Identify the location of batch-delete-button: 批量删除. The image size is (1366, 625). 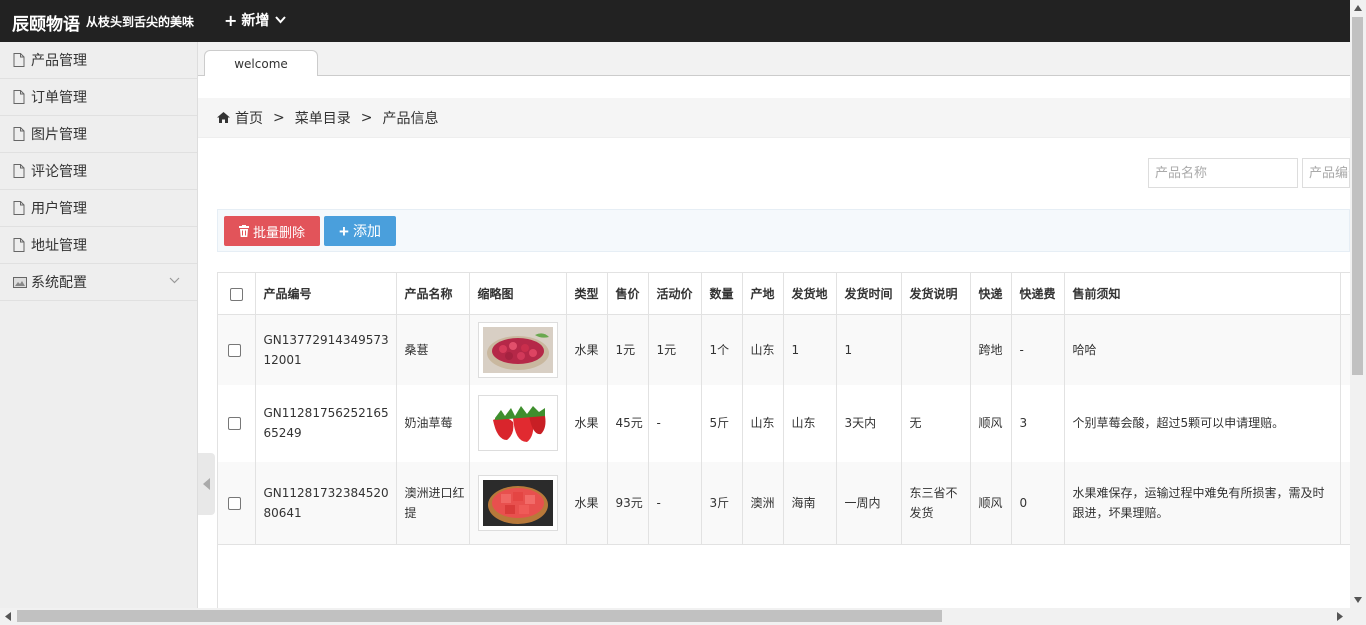
(272, 231).